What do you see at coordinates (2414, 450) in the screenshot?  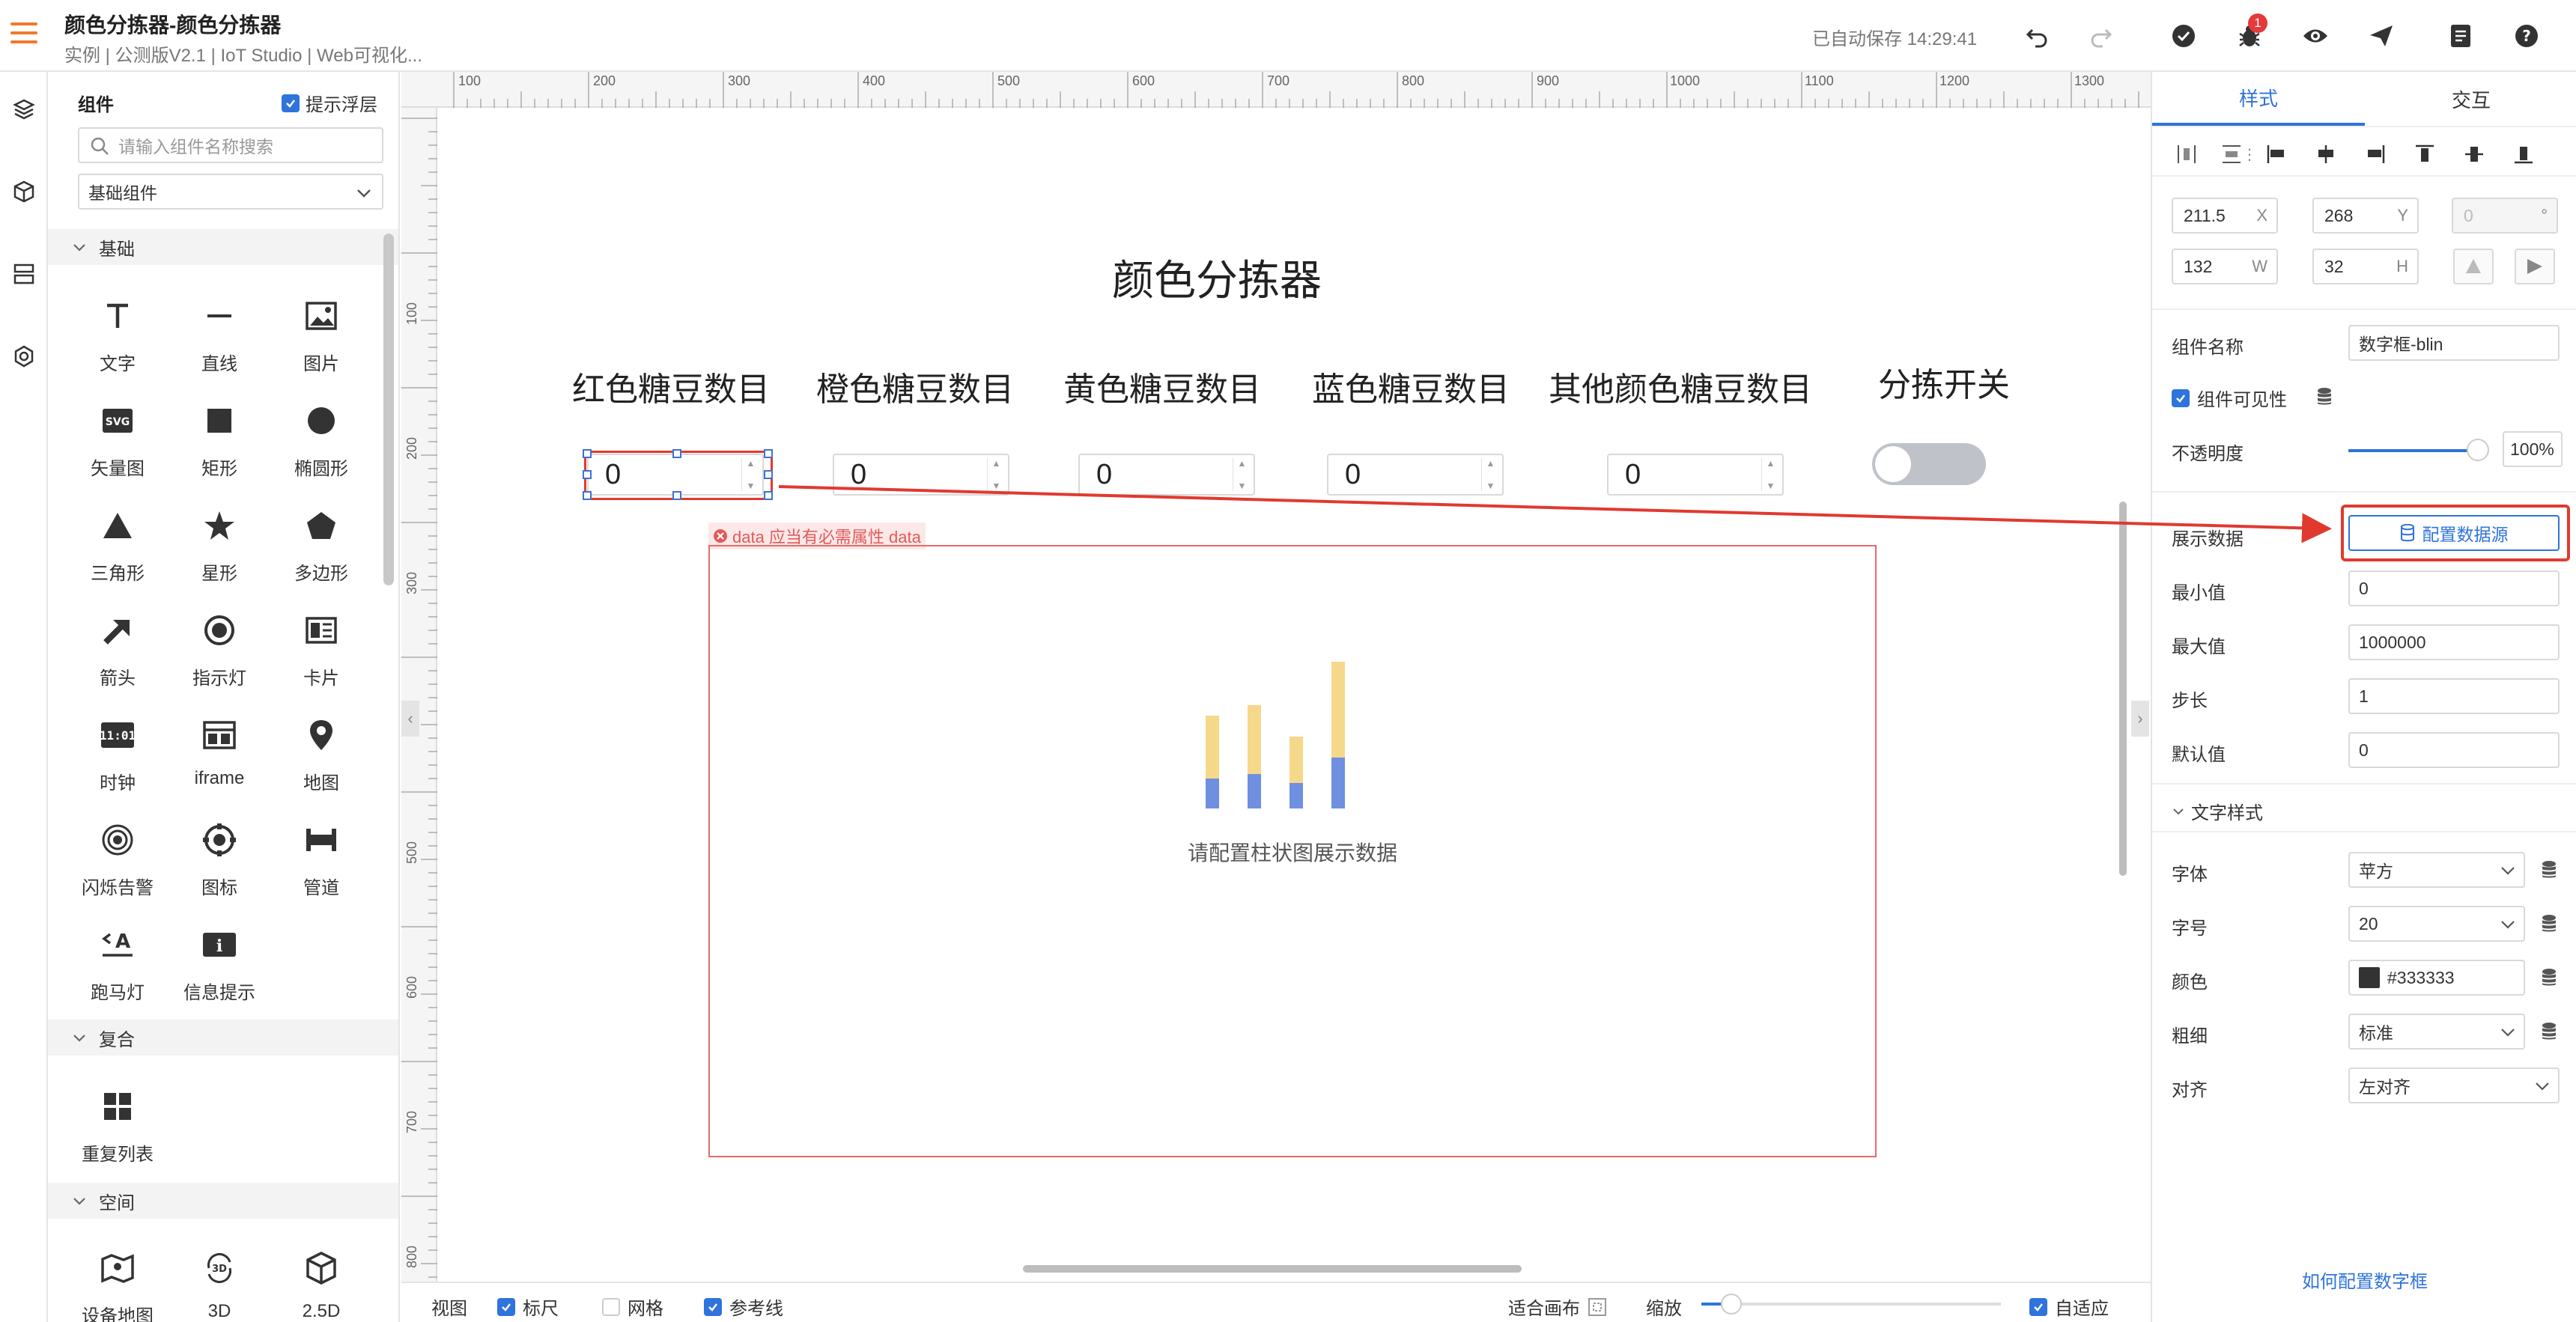 I see `opacity-slider` at bounding box center [2414, 450].